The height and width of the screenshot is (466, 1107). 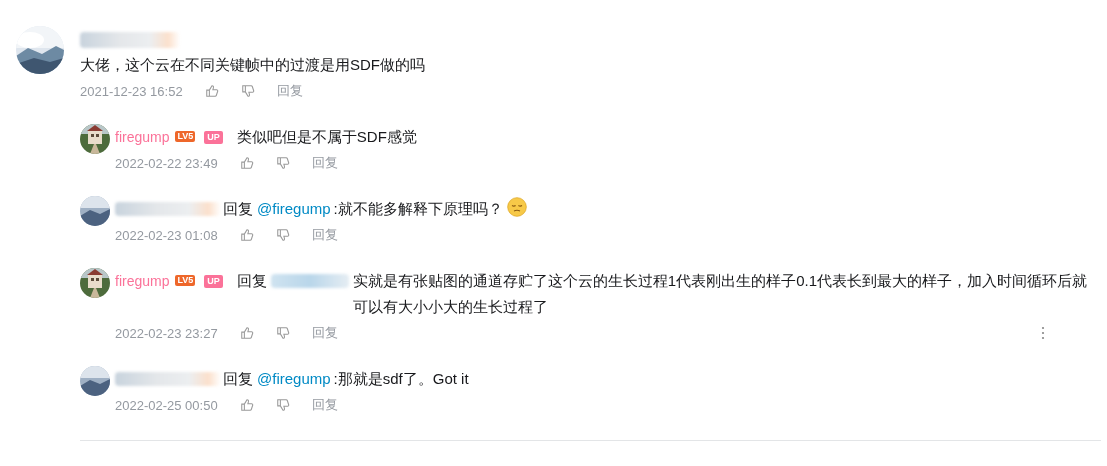 I want to click on timestamp: 2021-12-23 16:52, so click(x=131, y=91).